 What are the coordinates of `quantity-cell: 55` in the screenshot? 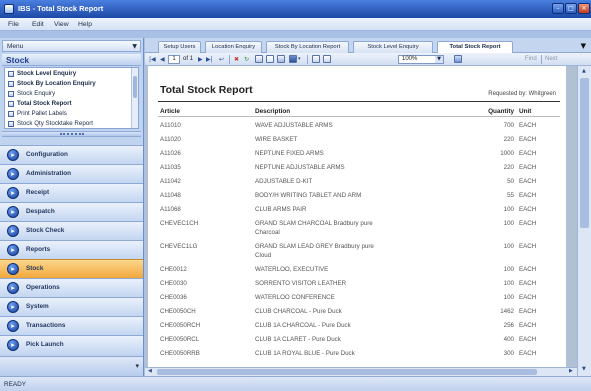 It's located at (510, 195).